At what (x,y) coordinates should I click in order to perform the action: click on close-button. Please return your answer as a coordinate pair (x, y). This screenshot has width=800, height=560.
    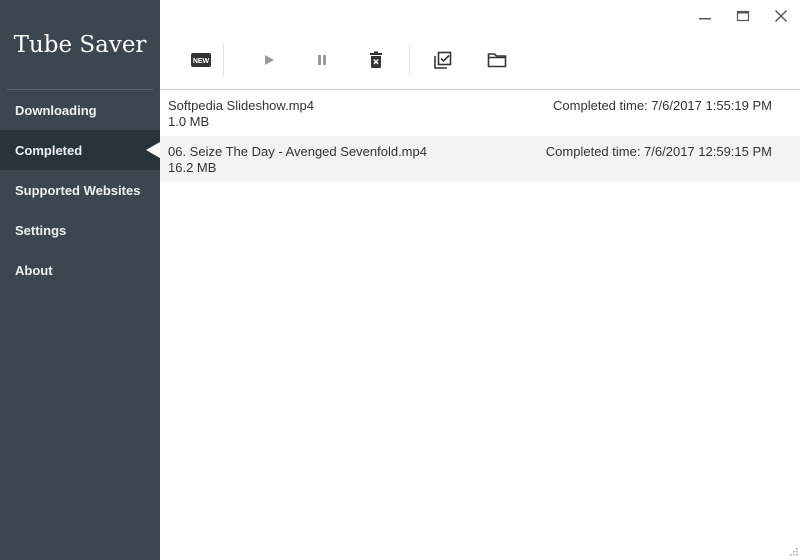
    Looking at the image, I should click on (781, 16).